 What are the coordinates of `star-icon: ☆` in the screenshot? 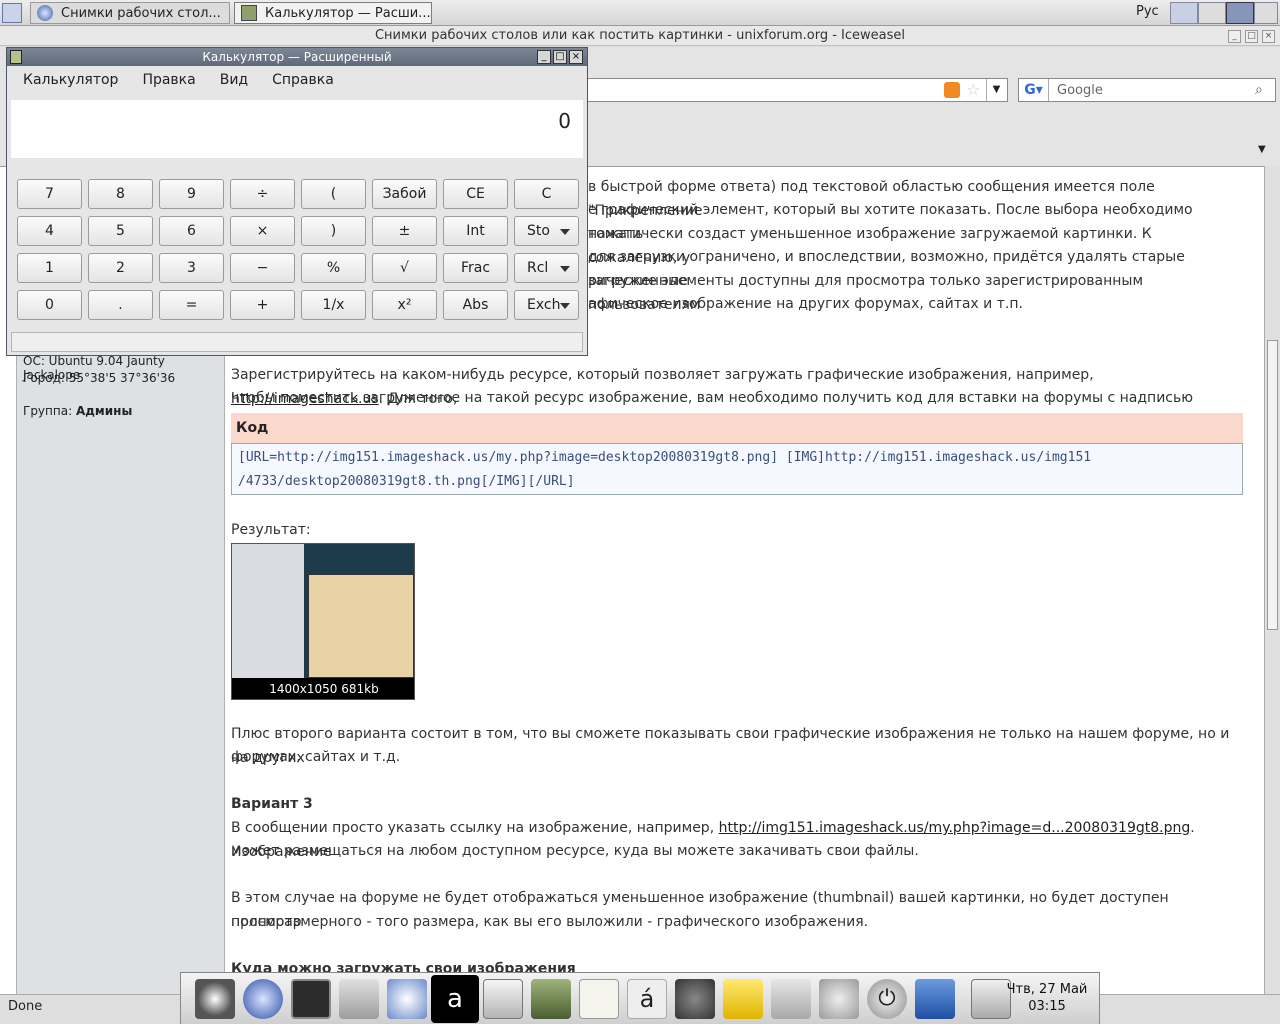 It's located at (973, 89).